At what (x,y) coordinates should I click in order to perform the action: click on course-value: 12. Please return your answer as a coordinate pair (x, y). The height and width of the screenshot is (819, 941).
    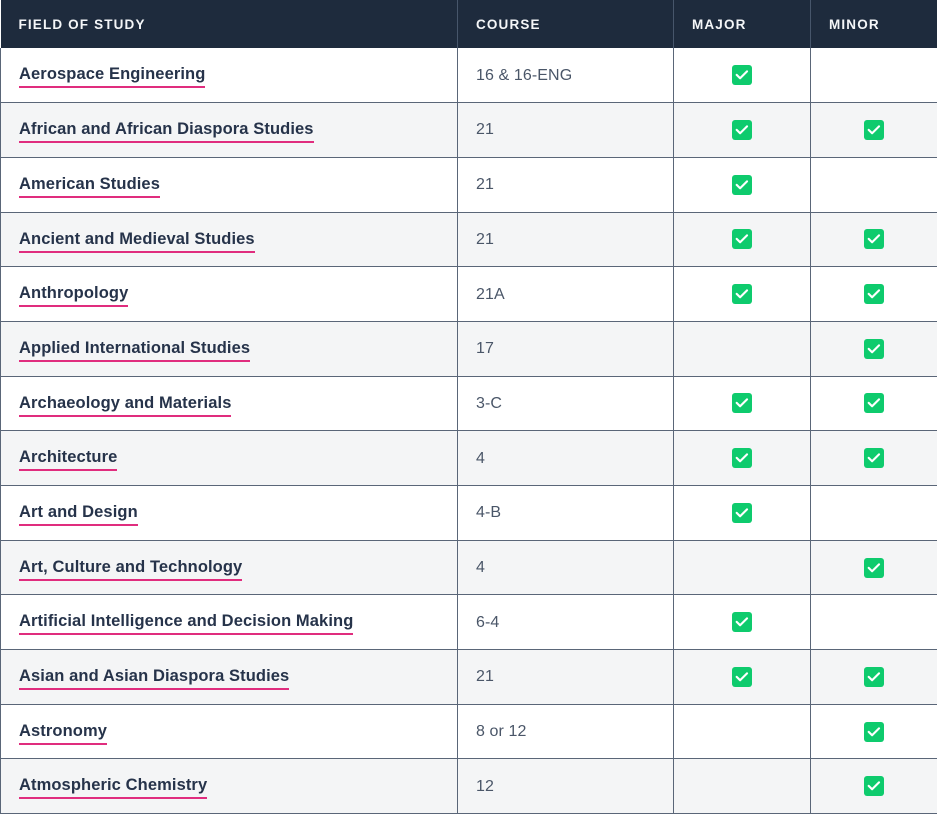
    Looking at the image, I should click on (485, 786).